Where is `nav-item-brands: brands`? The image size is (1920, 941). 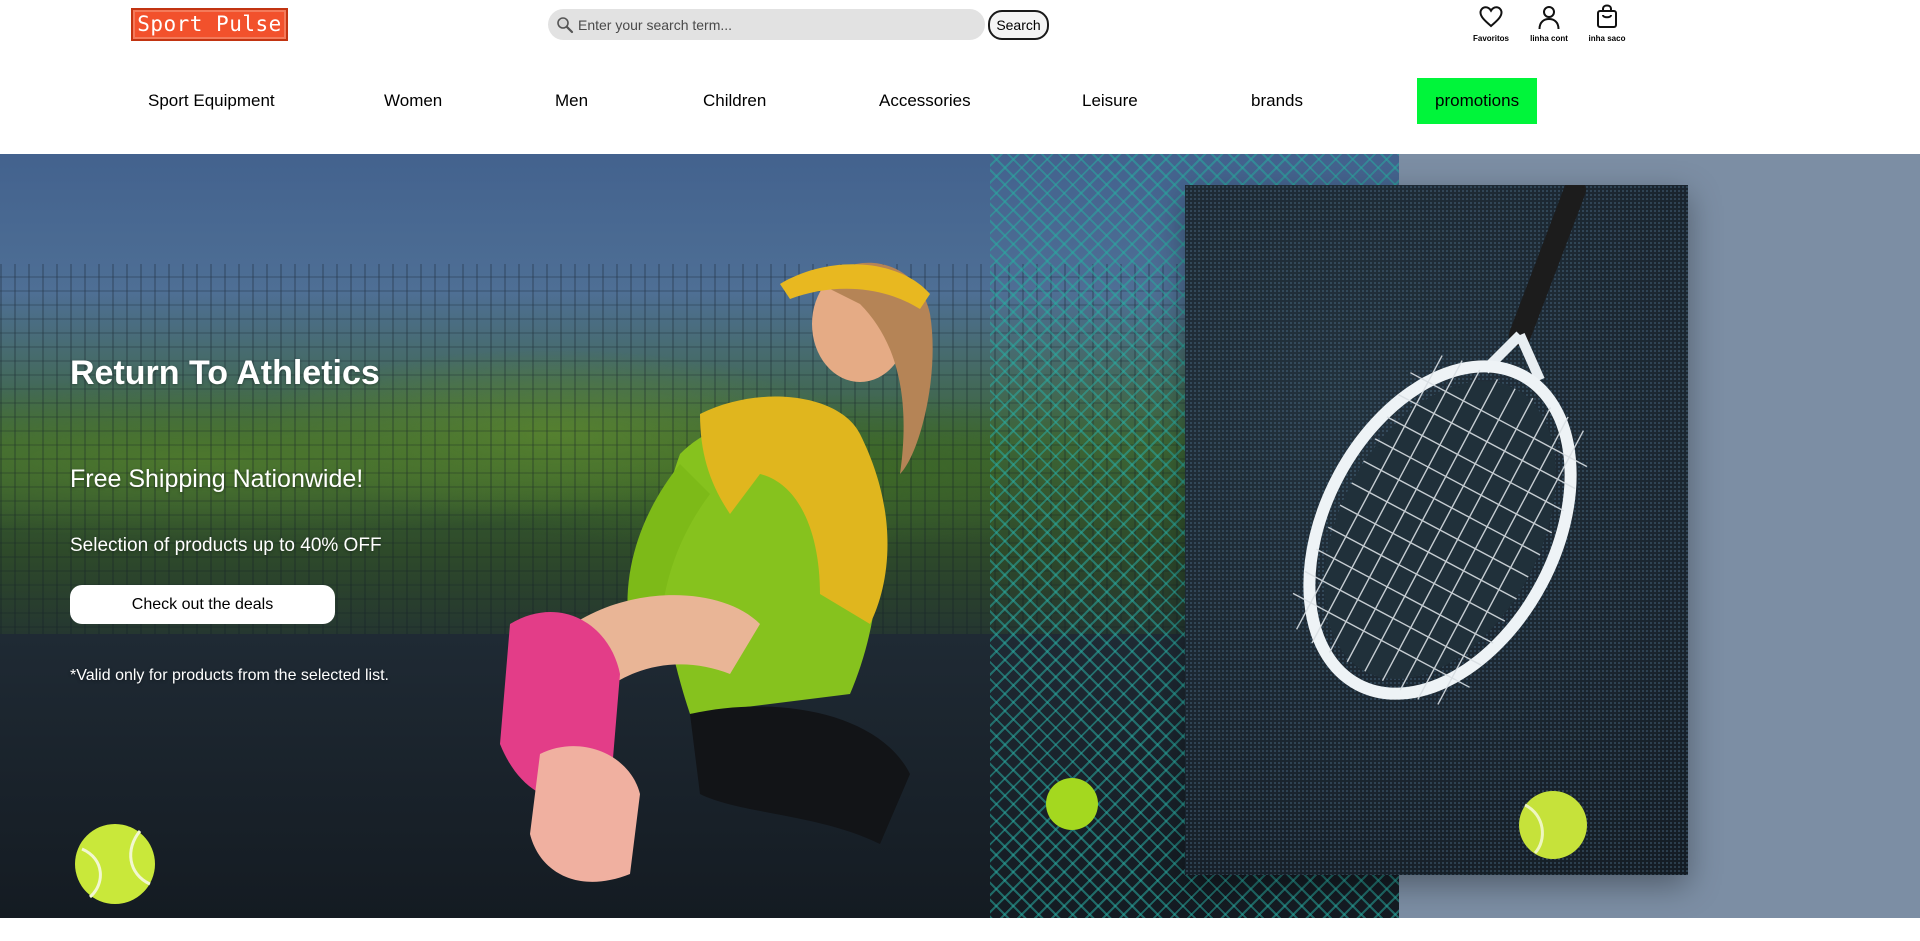 nav-item-brands: brands is located at coordinates (1277, 101).